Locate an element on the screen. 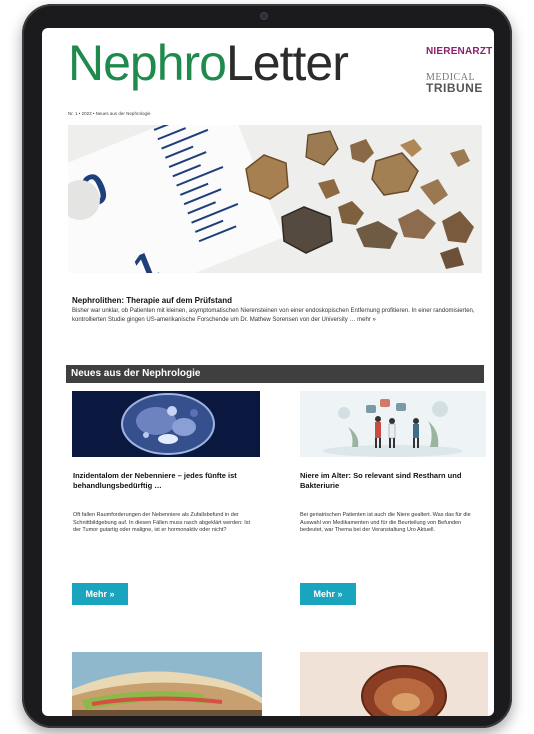  article-2-image-illustration is located at coordinates (393, 424).